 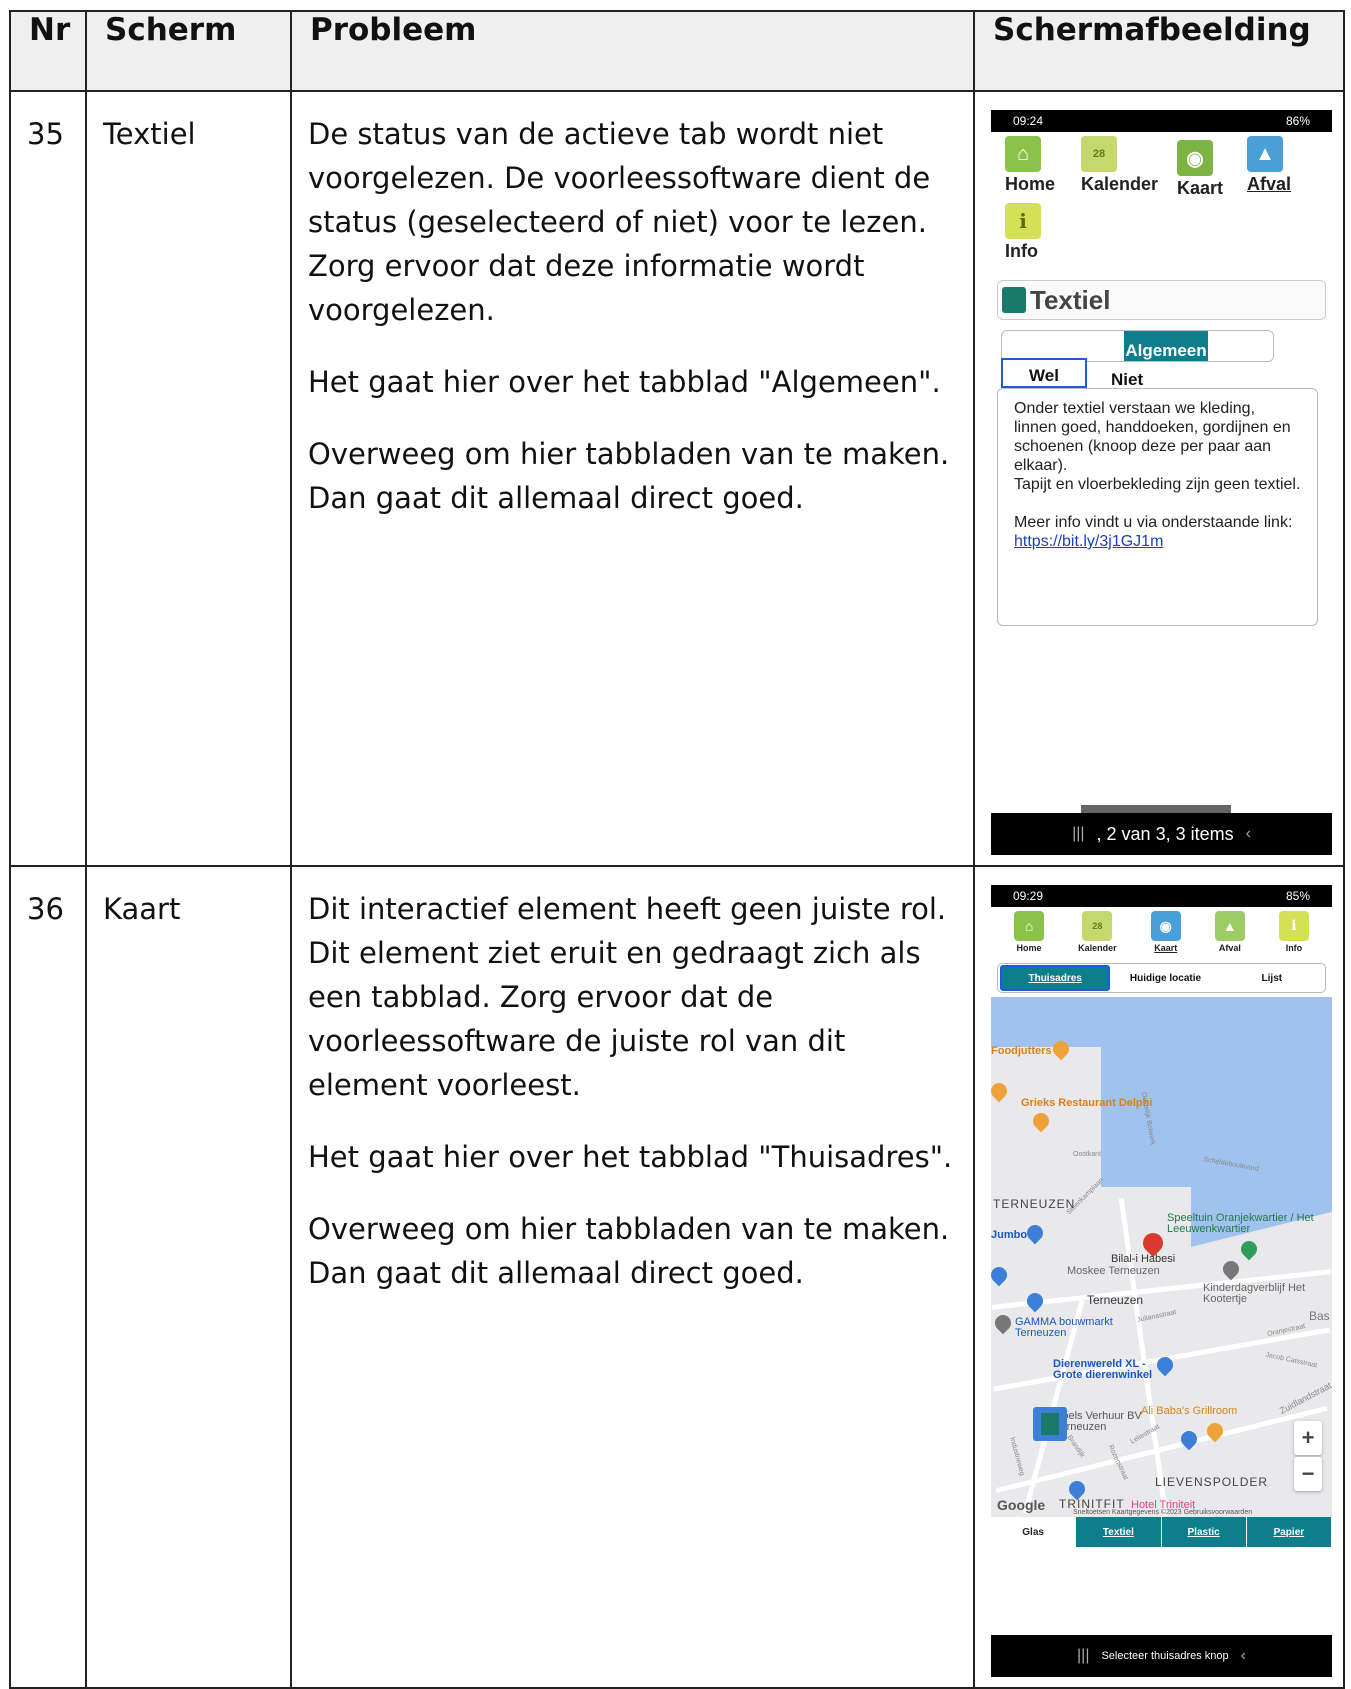 What do you see at coordinates (1297, 896) in the screenshot?
I see `status-battery: 85%` at bounding box center [1297, 896].